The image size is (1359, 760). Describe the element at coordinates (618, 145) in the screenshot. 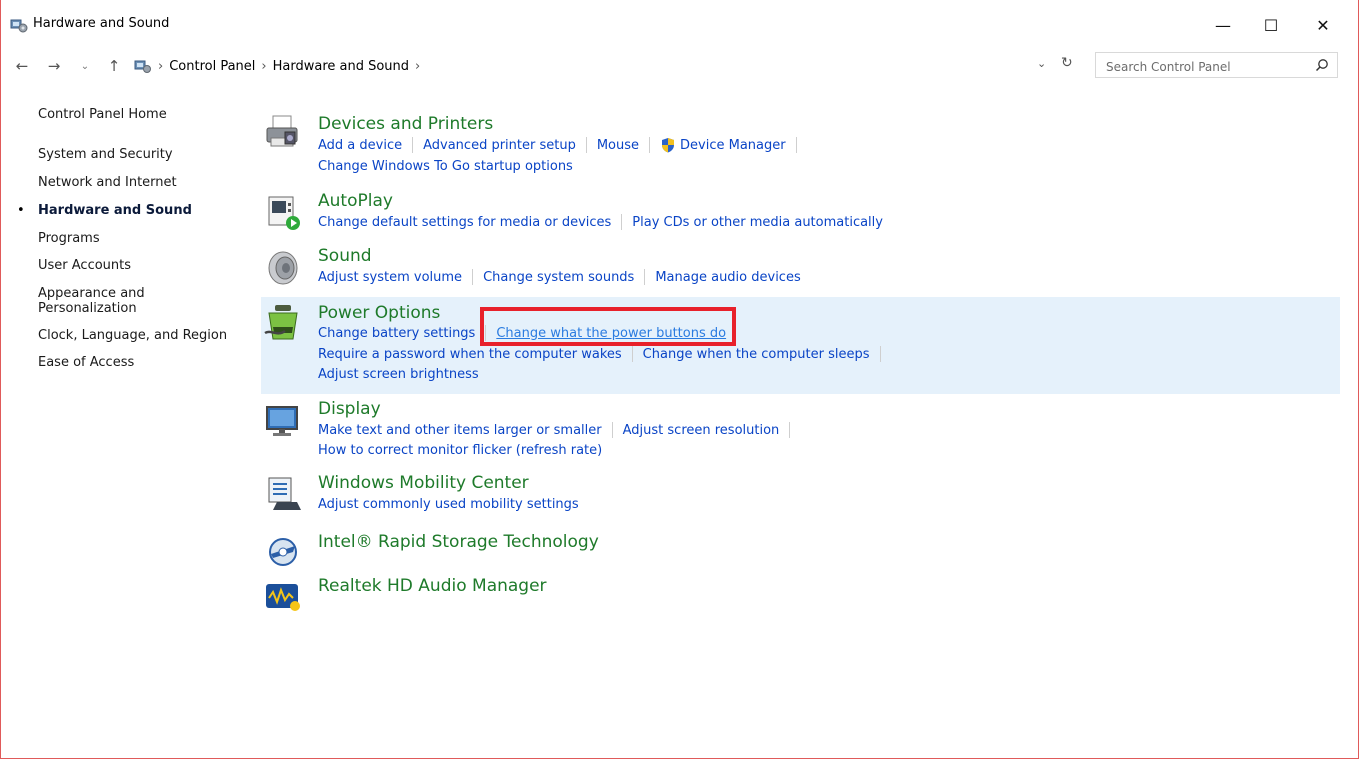

I see `mouse-link: Mouse` at that location.